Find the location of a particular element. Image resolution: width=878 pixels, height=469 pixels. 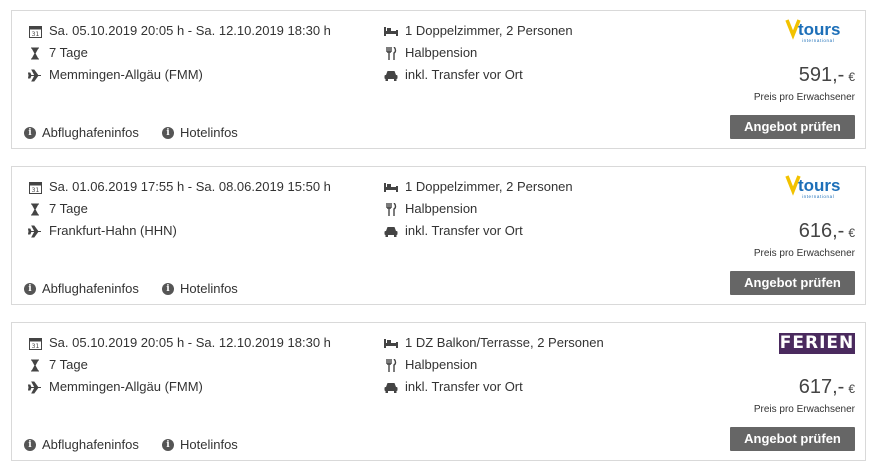

price-value: 591,- is located at coordinates (821, 75).